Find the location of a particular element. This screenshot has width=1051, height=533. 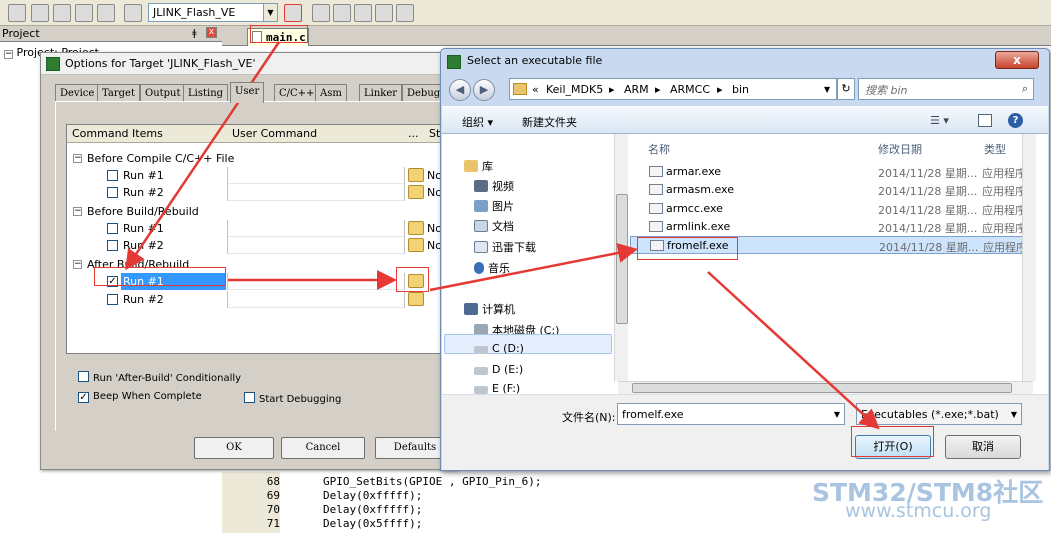

run-after-build-option: Run 'After-Build' Conditionally is located at coordinates (159, 377).